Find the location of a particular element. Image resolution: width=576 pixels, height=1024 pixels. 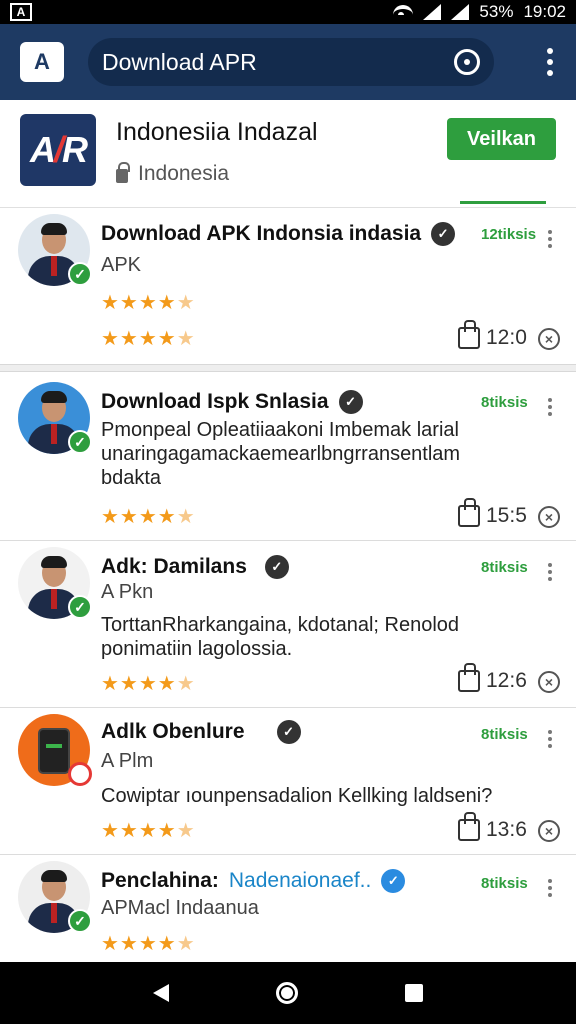

item-title-text: Adk: Damilans is located at coordinates (174, 566).